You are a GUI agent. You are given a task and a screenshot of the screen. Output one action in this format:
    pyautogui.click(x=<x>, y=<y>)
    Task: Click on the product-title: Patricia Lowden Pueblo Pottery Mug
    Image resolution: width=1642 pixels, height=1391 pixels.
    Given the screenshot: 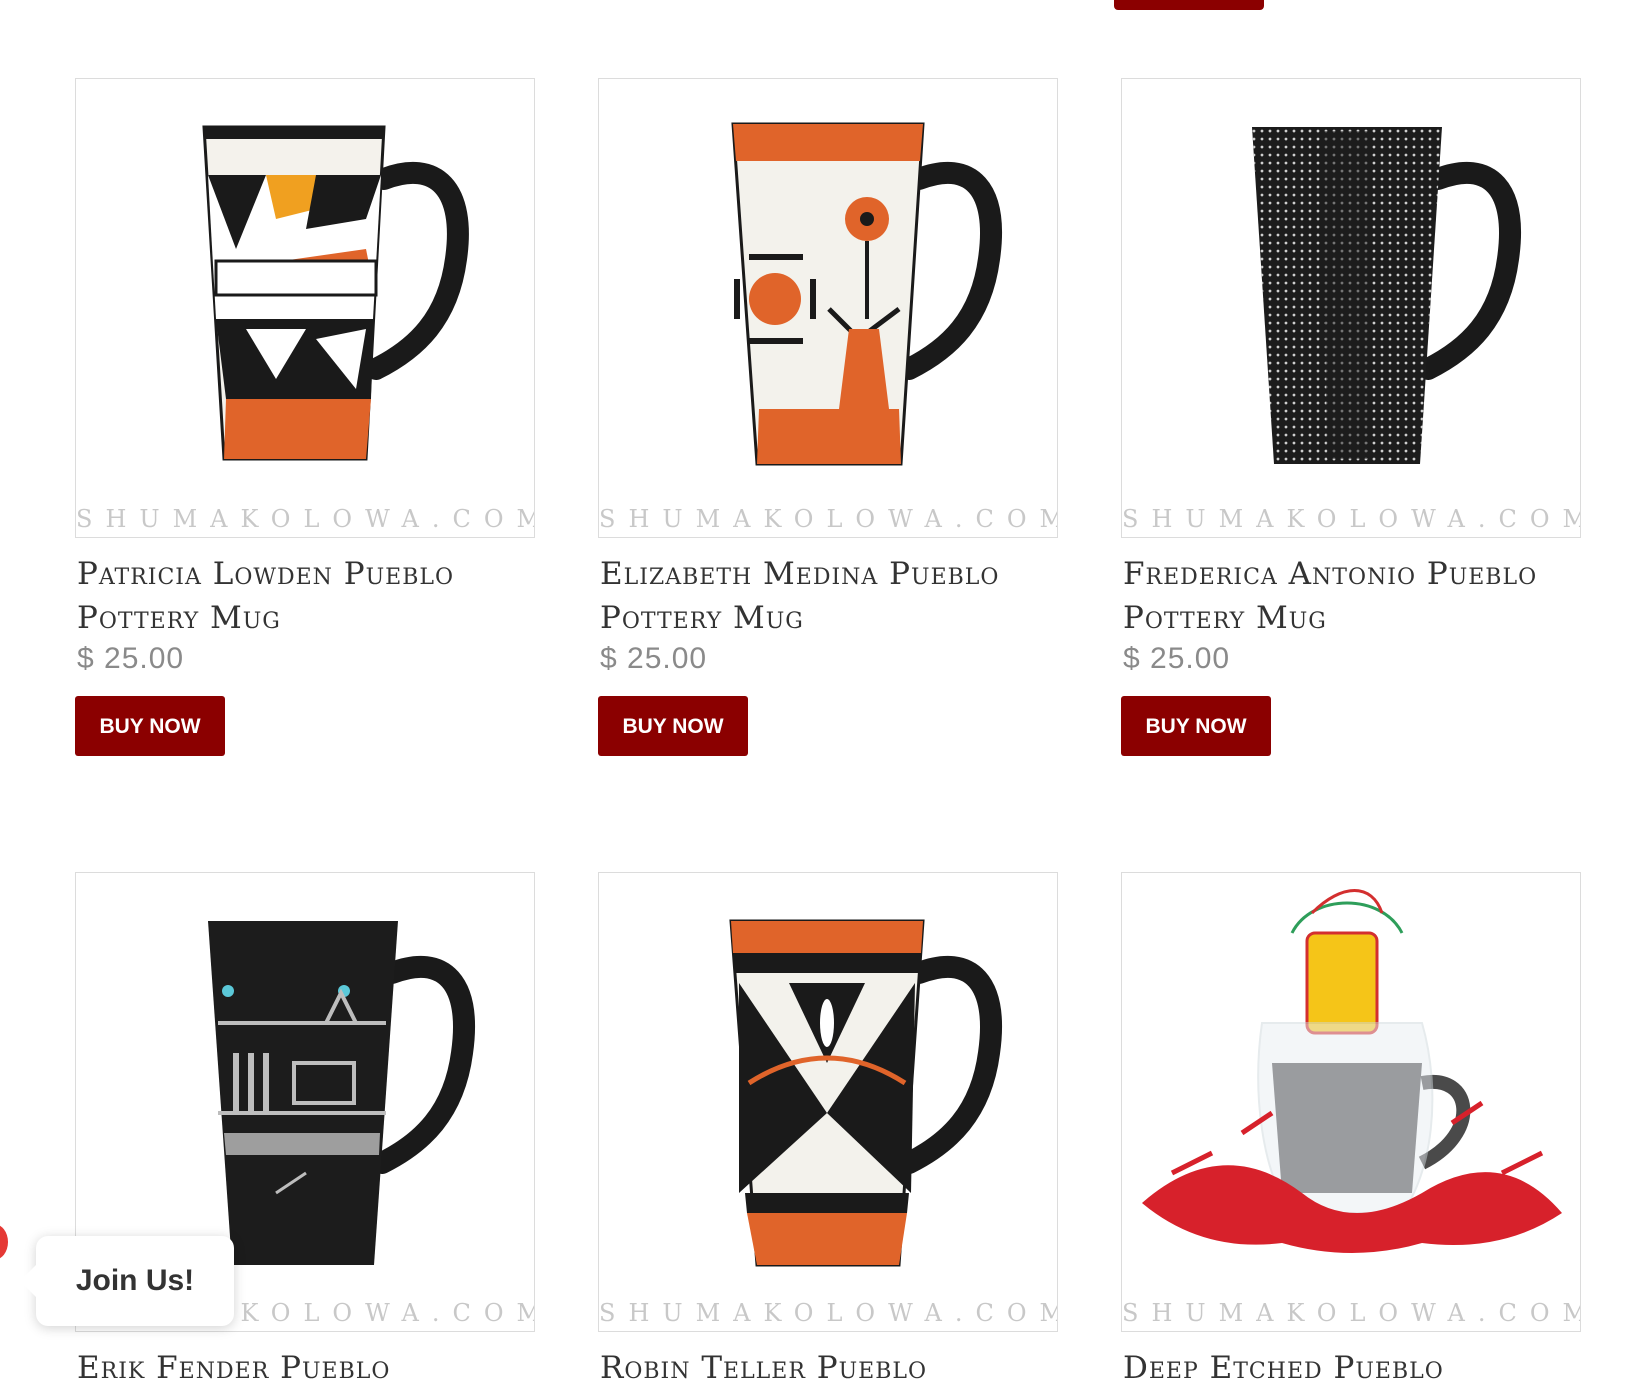 What is the action you would take?
    pyautogui.click(x=306, y=596)
    